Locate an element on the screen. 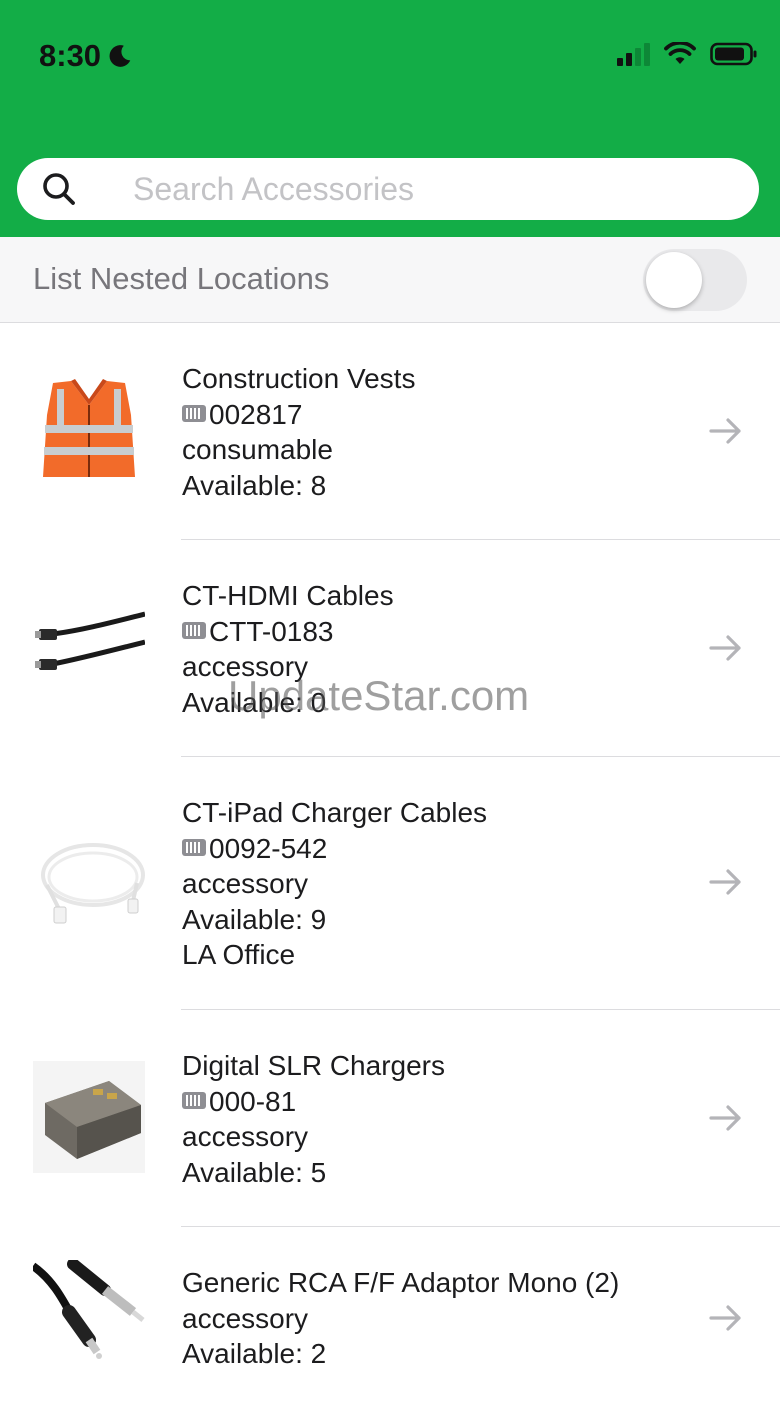  nested-locations-toggle is located at coordinates (695, 280).